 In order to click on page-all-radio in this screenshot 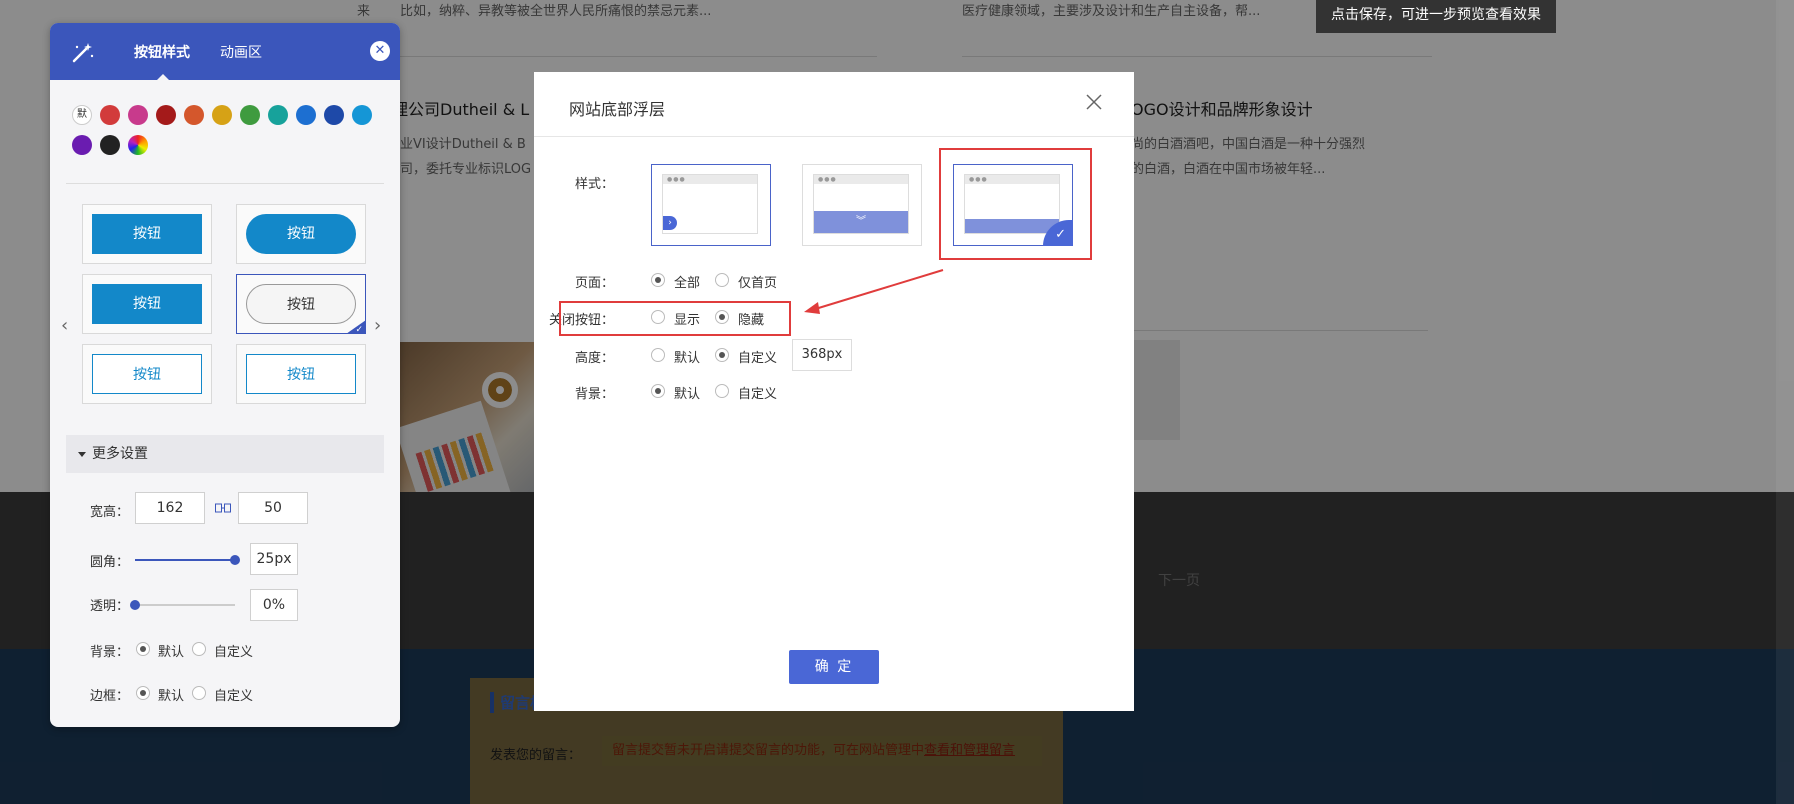, I will do `click(658, 280)`.